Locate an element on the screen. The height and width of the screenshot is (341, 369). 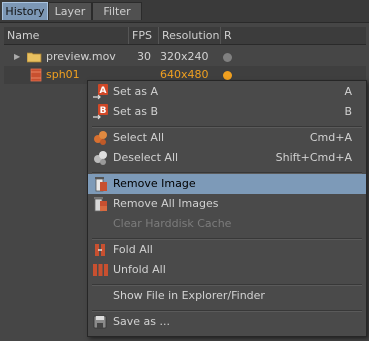
menu-item-show-file-in-explorer: Show File in Explorer/Finder is located at coordinates (227, 296).